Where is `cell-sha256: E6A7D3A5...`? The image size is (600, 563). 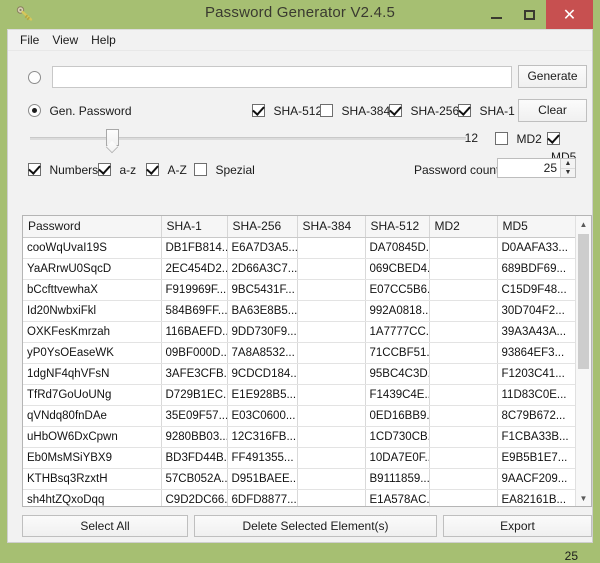 cell-sha256: E6A7D3A5... is located at coordinates (262, 248).